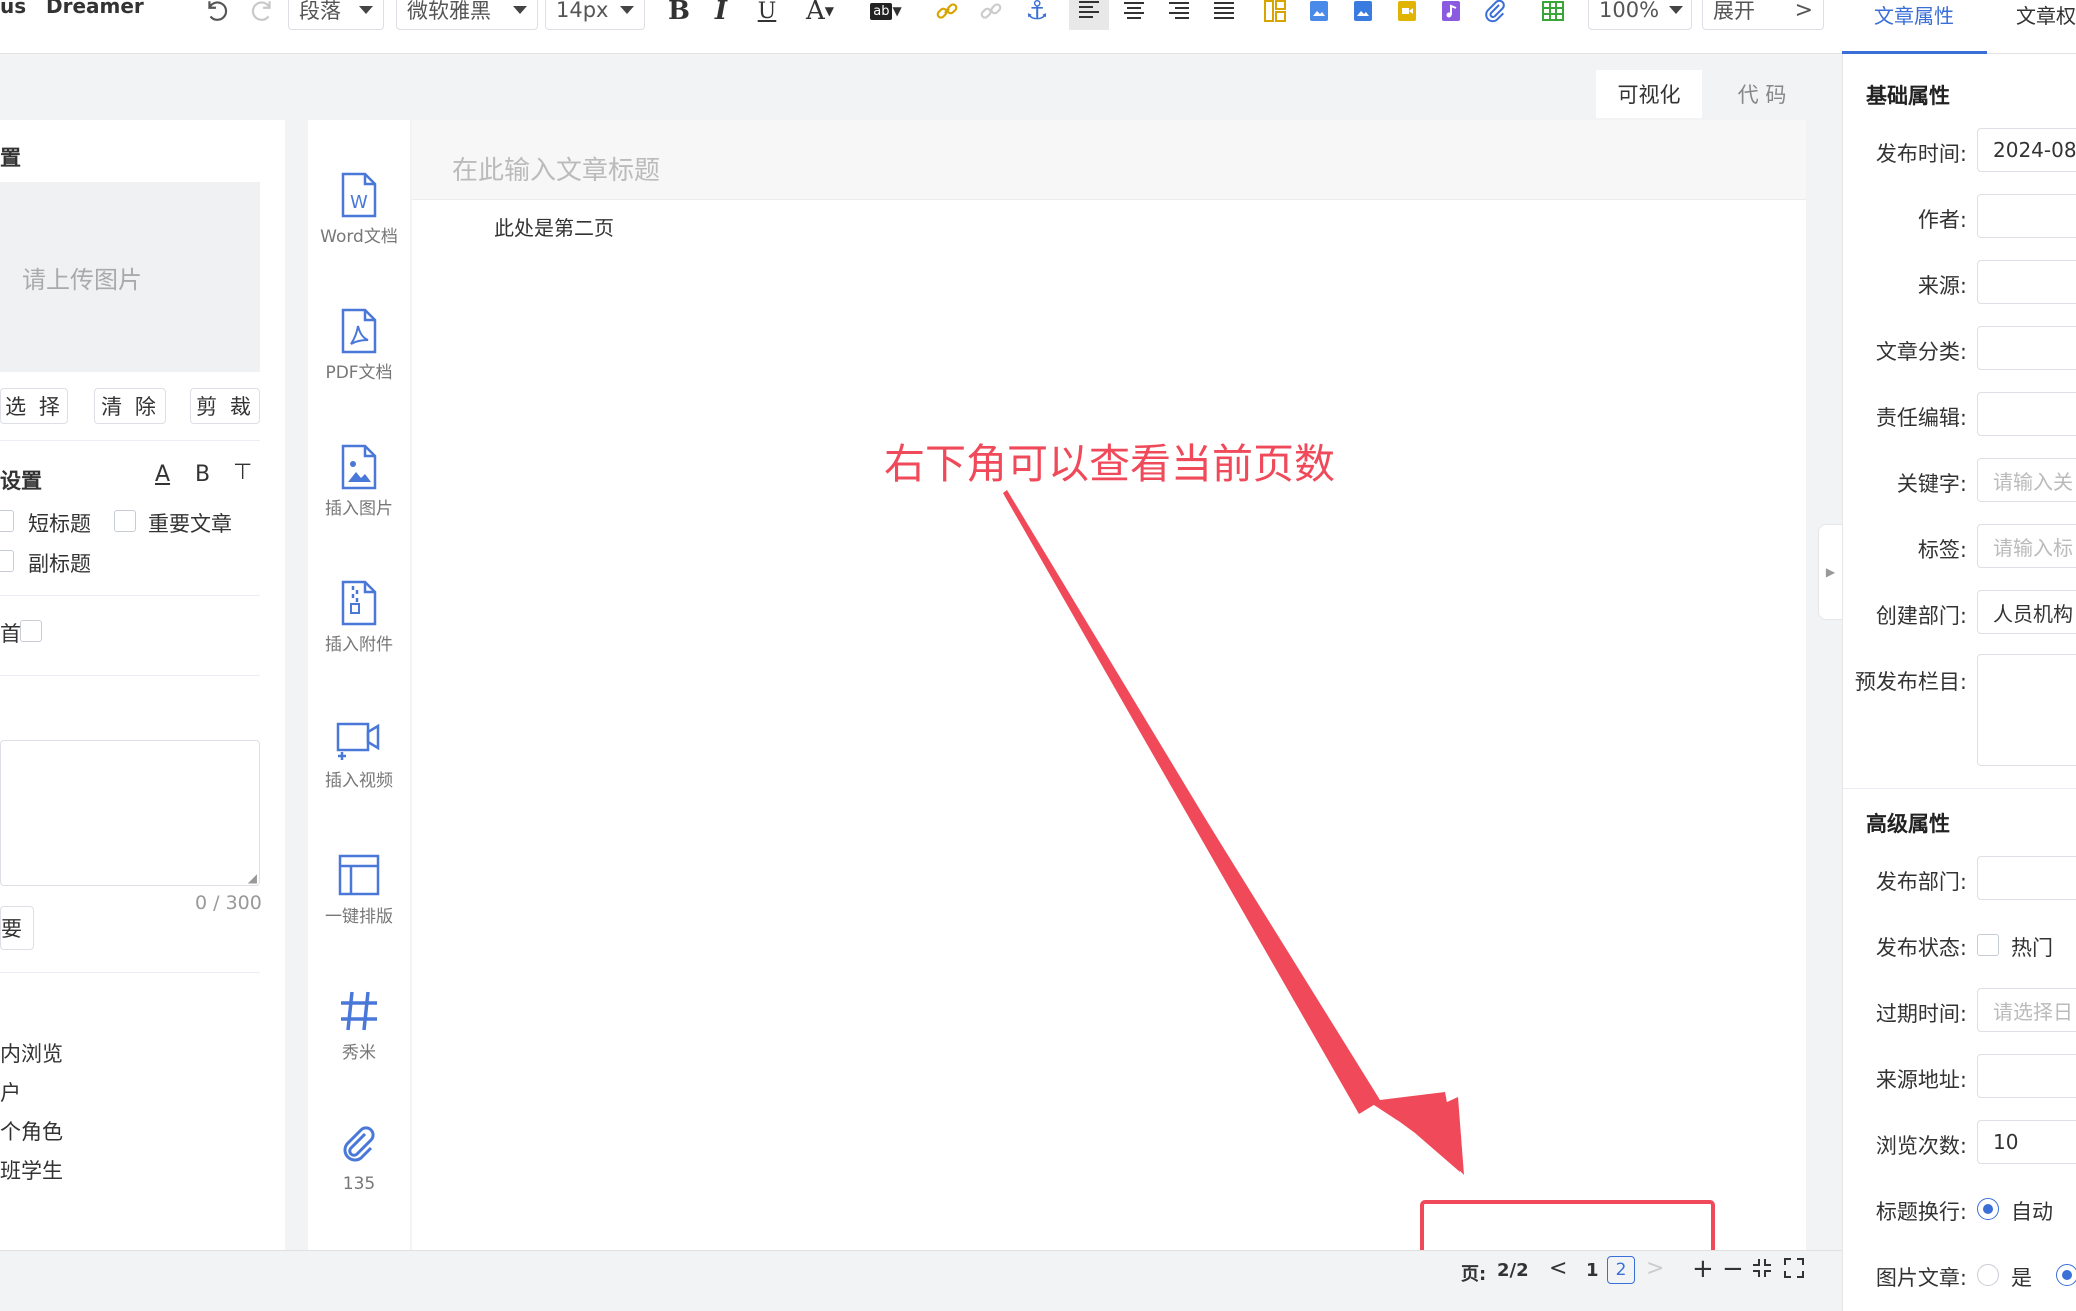  What do you see at coordinates (2026, 414) in the screenshot?
I see `responsible-editor-input` at bounding box center [2026, 414].